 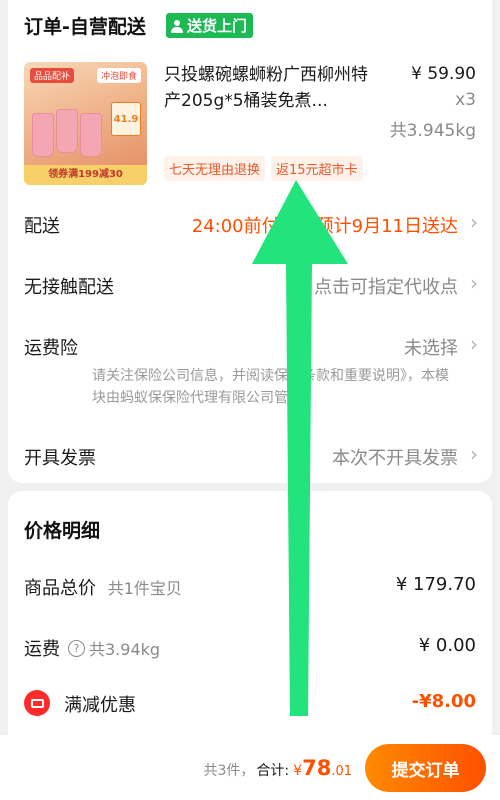 I want to click on submit-order-button: 提交订单, so click(x=425, y=768).